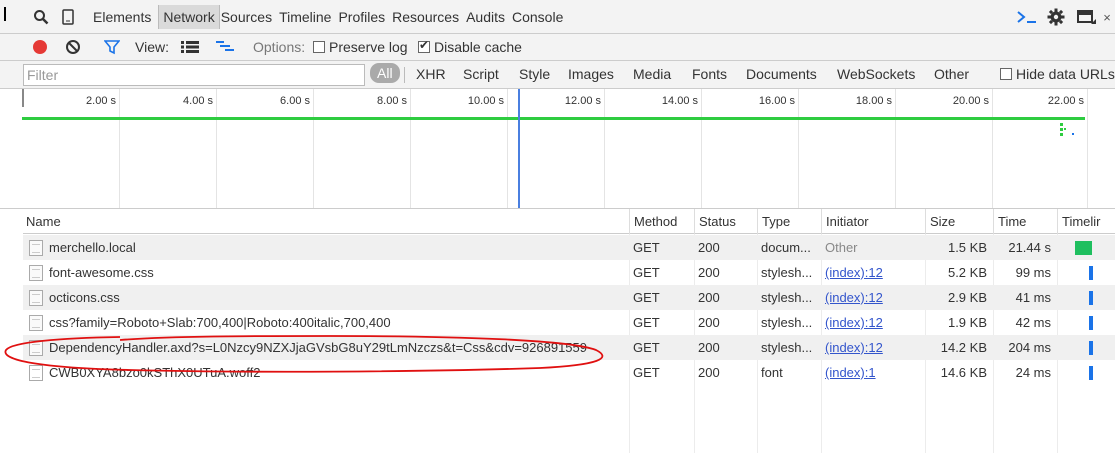 This screenshot has height=453, width=1115. I want to click on disable-cache-option: Disable cache, so click(470, 46).